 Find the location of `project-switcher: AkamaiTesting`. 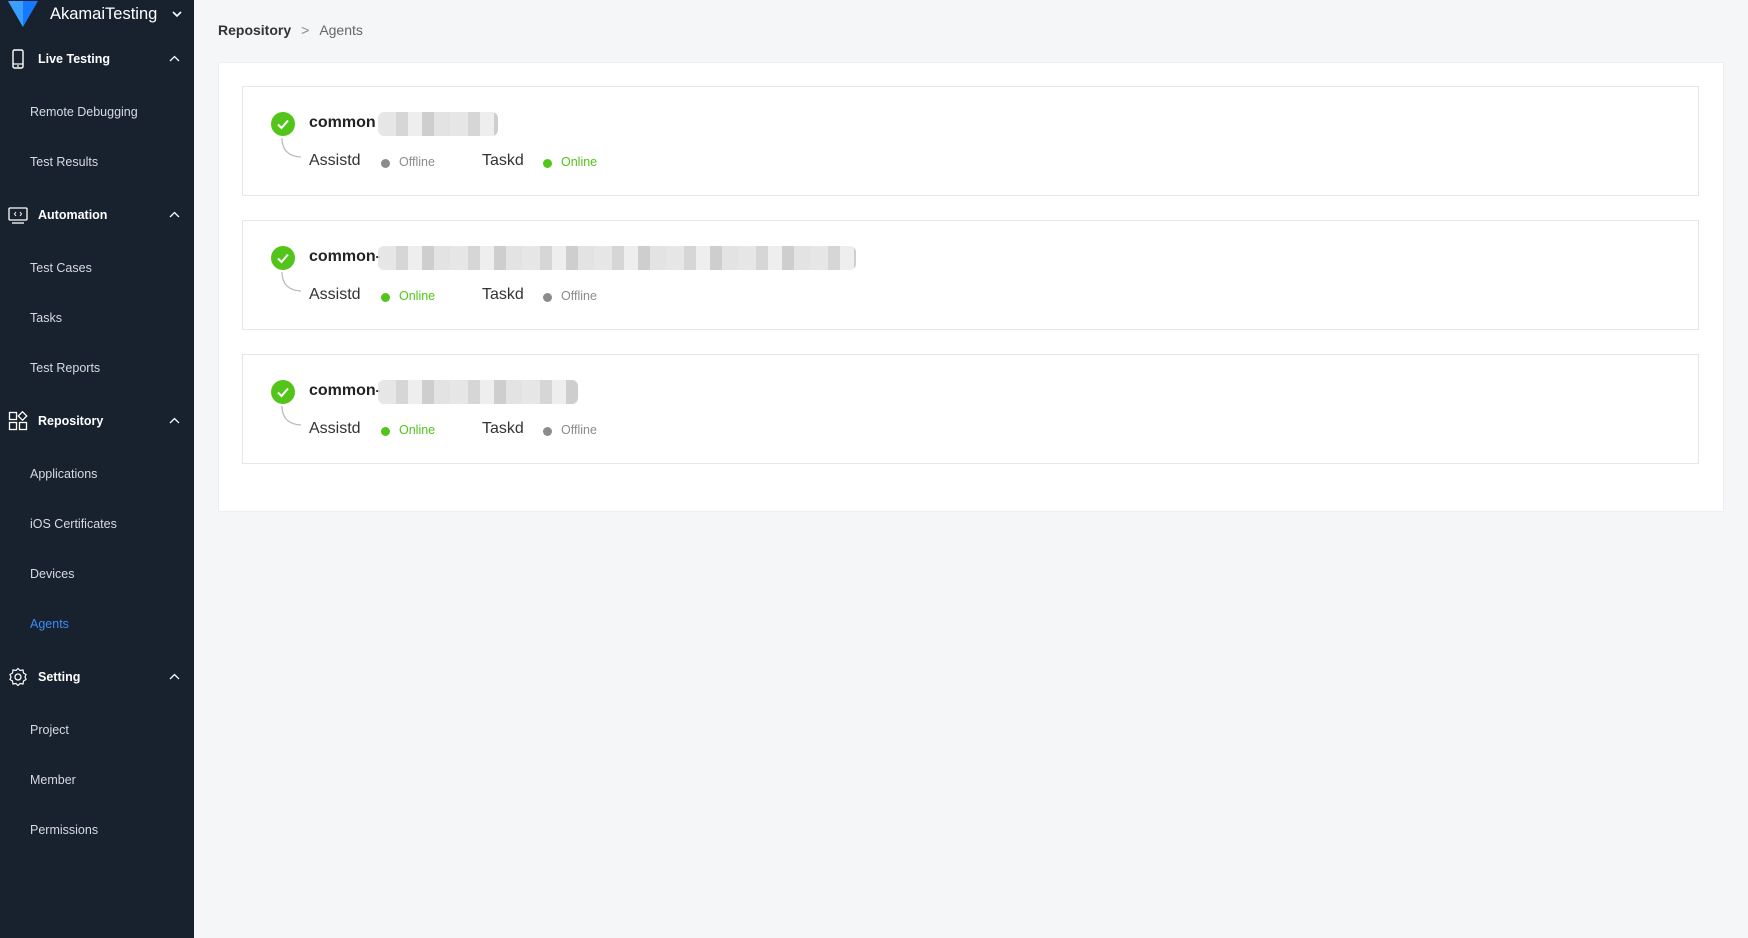

project-switcher: AkamaiTesting is located at coordinates (97, 14).